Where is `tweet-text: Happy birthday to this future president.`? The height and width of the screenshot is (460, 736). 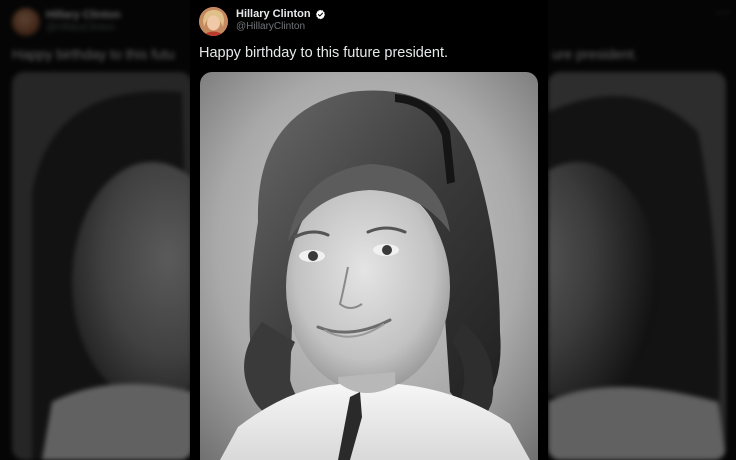
tweet-text: Happy birthday to this future president. is located at coordinates (324, 53).